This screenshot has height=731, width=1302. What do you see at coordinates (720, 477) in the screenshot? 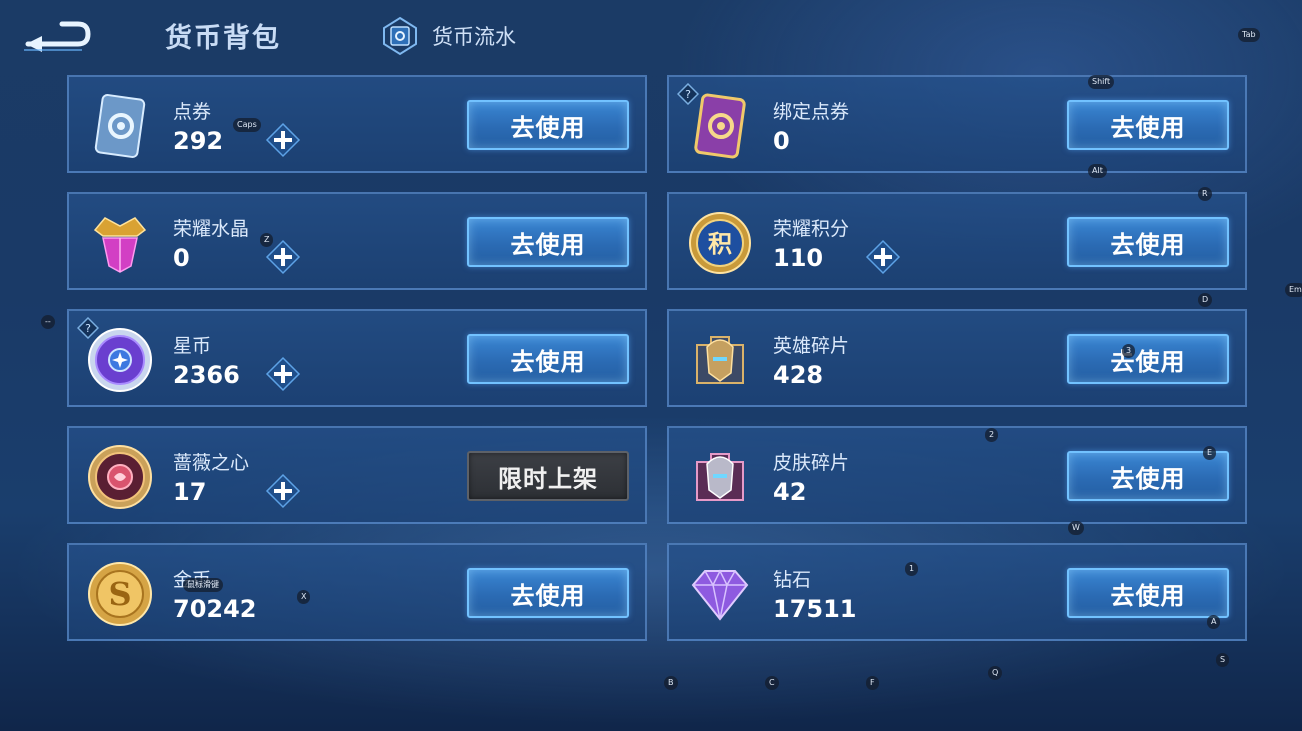
I see `skin-fragment-icon` at bounding box center [720, 477].